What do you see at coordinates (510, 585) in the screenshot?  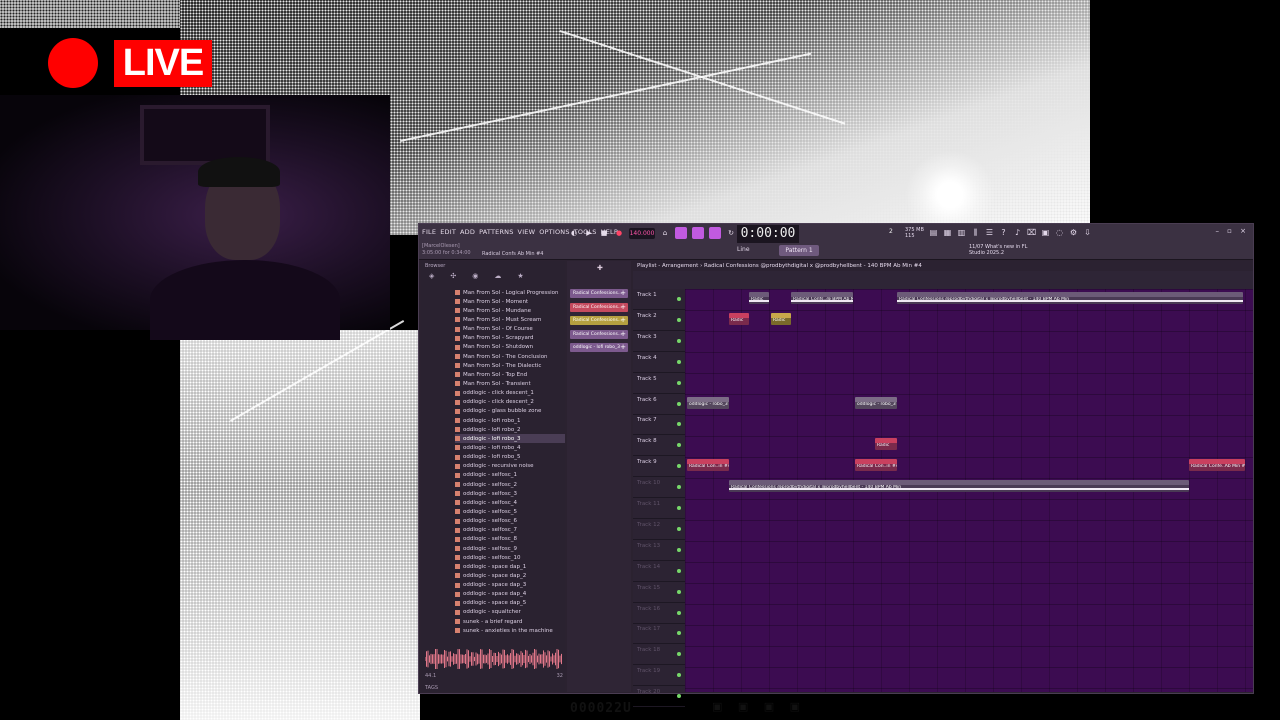 I see `browser-item: oddlogic - space dap_3` at bounding box center [510, 585].